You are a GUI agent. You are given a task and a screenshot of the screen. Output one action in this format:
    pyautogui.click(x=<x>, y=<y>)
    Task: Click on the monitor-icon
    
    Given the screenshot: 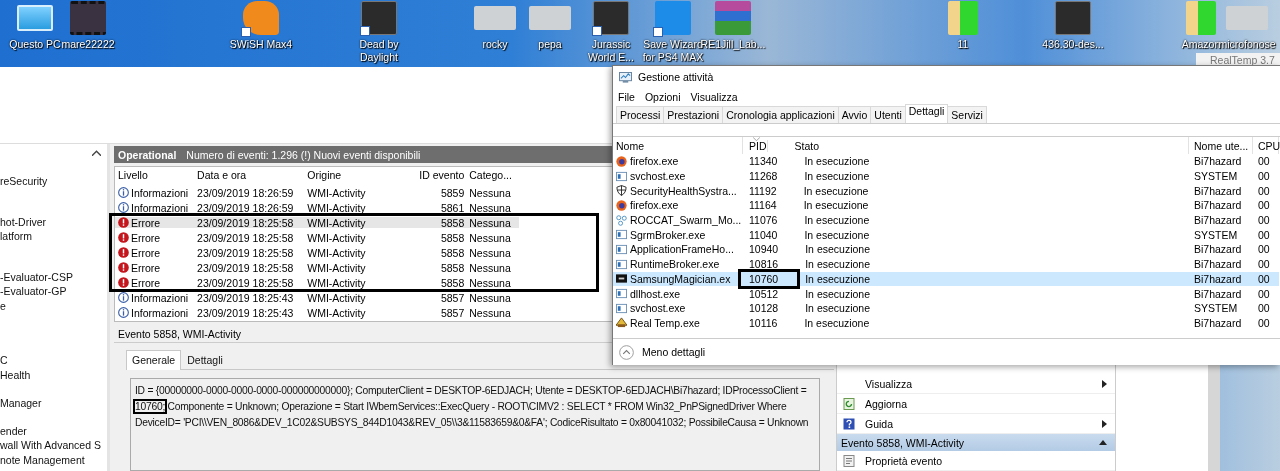 What is the action you would take?
    pyautogui.click(x=35, y=18)
    